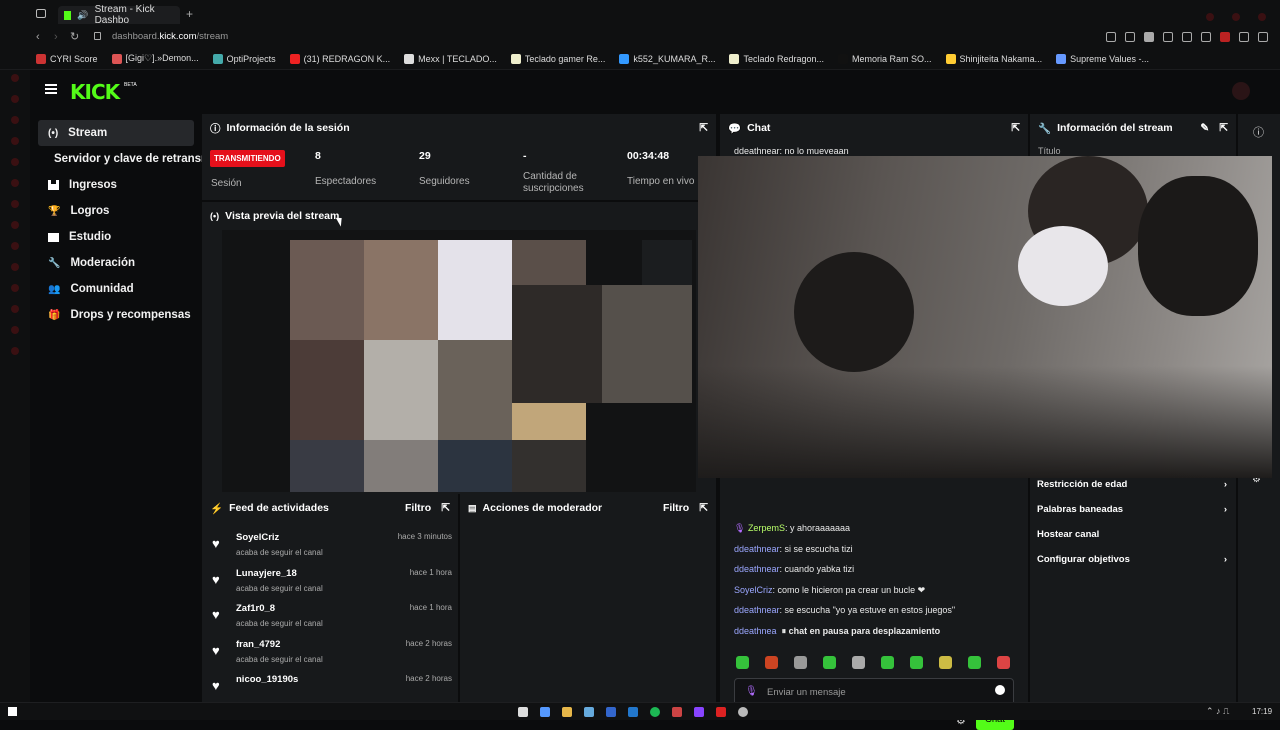  What do you see at coordinates (12, 711) in the screenshot?
I see `start-menu-icon` at bounding box center [12, 711].